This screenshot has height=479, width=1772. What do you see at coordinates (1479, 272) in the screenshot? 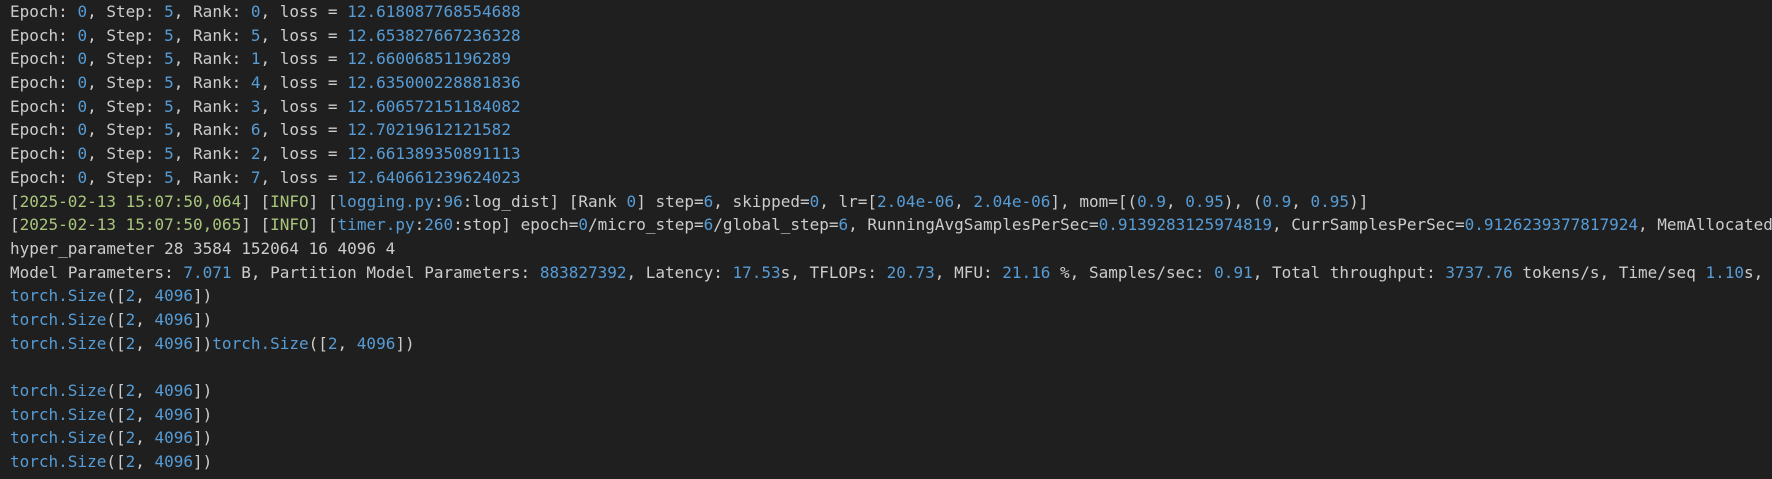
I see `terminal-text: 3737.76` at bounding box center [1479, 272].